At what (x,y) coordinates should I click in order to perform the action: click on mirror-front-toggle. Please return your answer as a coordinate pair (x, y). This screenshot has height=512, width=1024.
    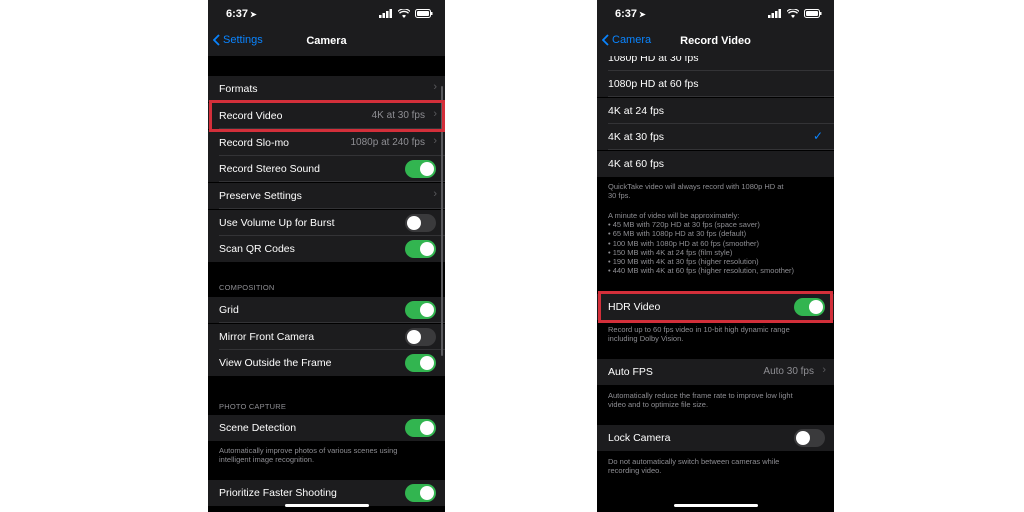
    Looking at the image, I should click on (420, 337).